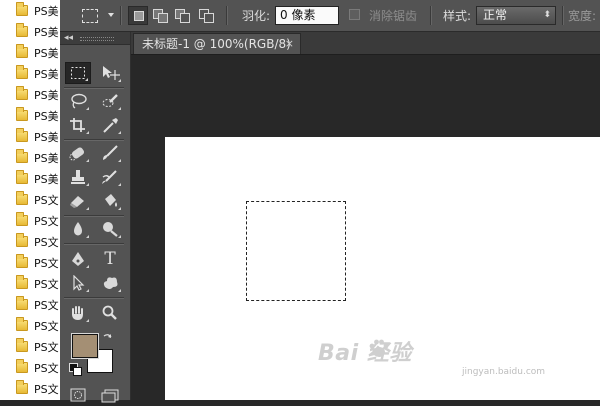  What do you see at coordinates (289, 44) in the screenshot?
I see `close-icon: ×` at bounding box center [289, 44].